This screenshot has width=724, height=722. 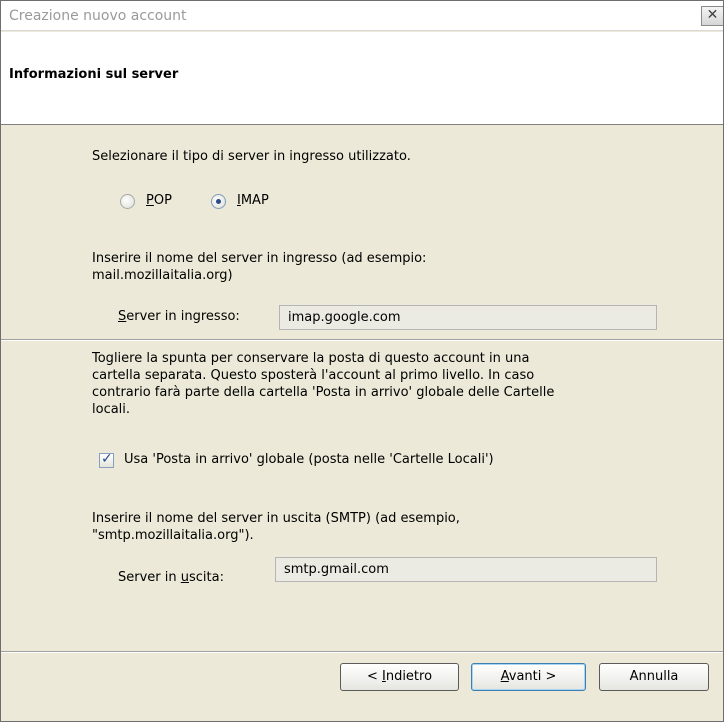 I want to click on outgoing-server-prompt-line2: "smtp.mozillaitalia.org")., so click(x=173, y=535).